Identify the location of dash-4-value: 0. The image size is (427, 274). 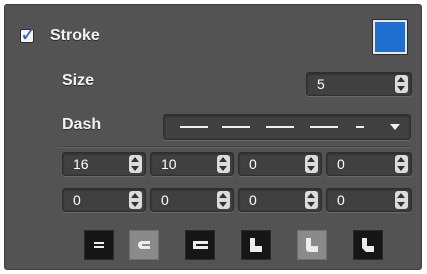
(253, 200).